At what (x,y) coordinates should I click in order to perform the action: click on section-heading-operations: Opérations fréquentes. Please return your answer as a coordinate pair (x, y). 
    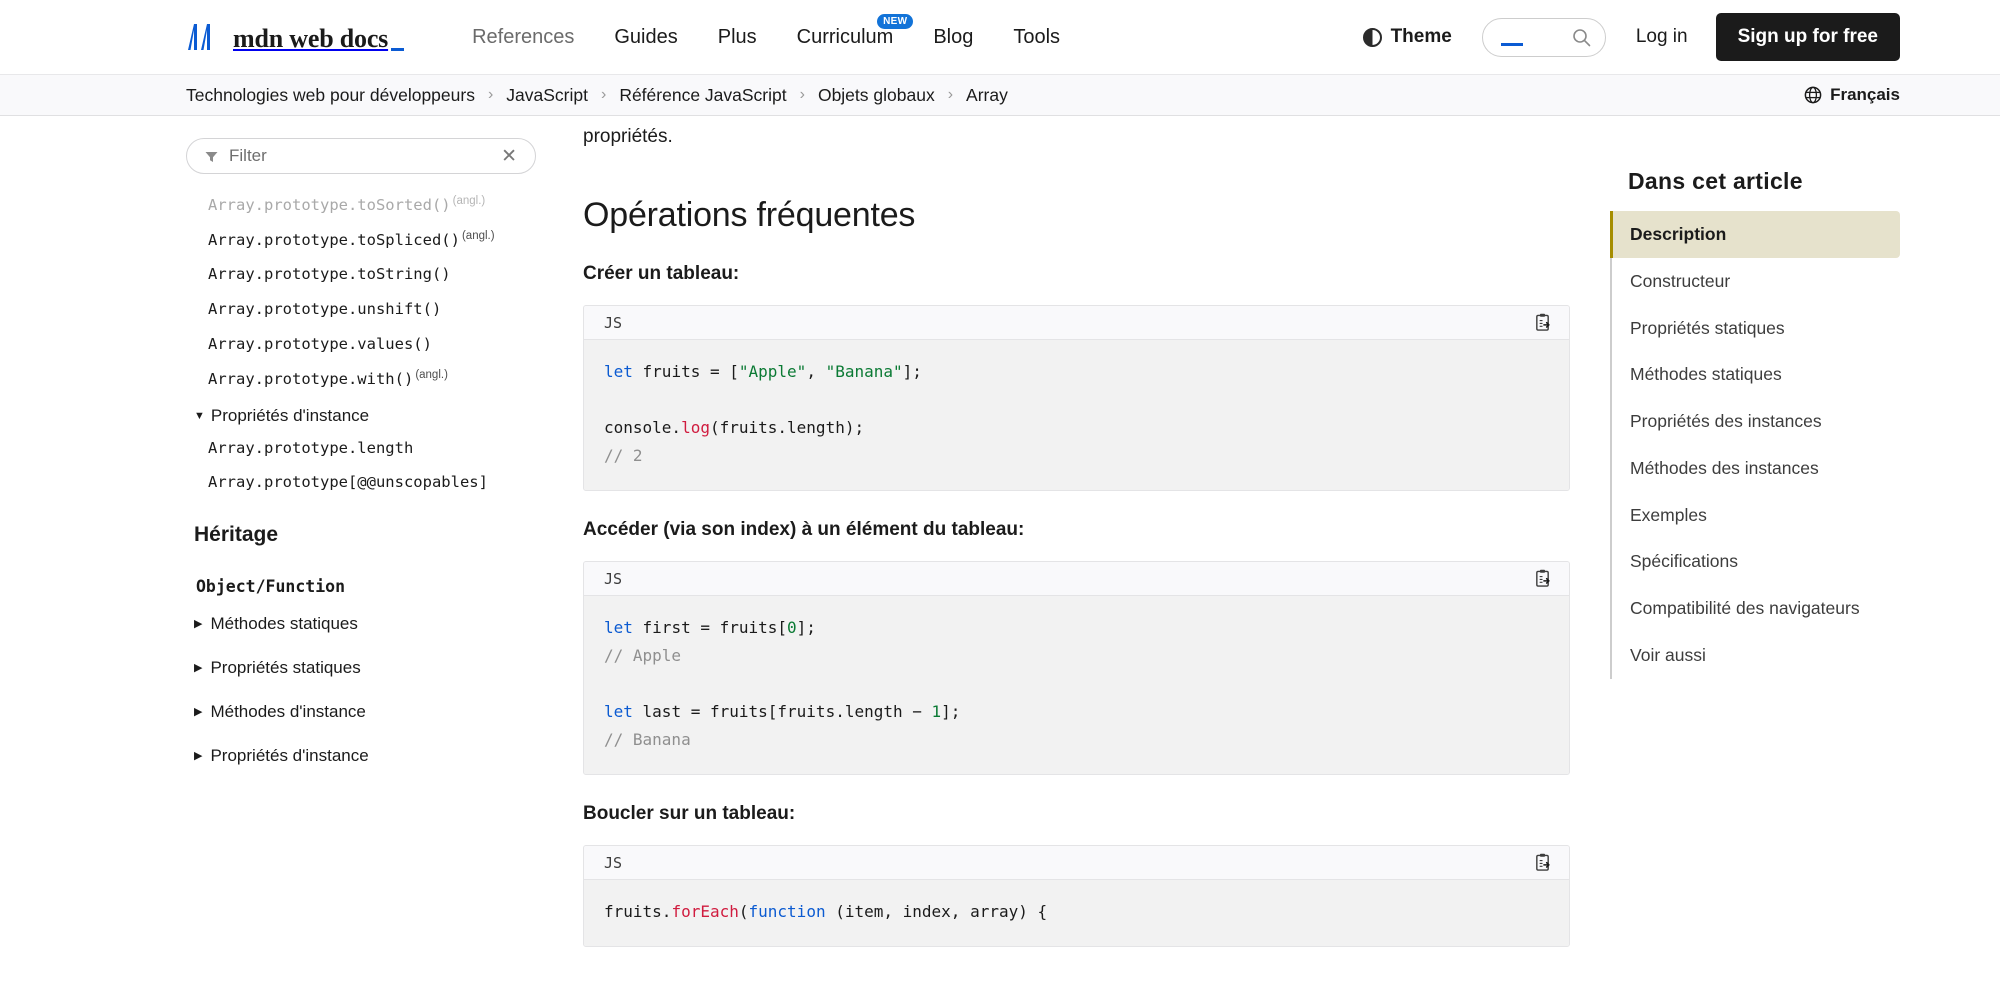
    Looking at the image, I should click on (749, 215).